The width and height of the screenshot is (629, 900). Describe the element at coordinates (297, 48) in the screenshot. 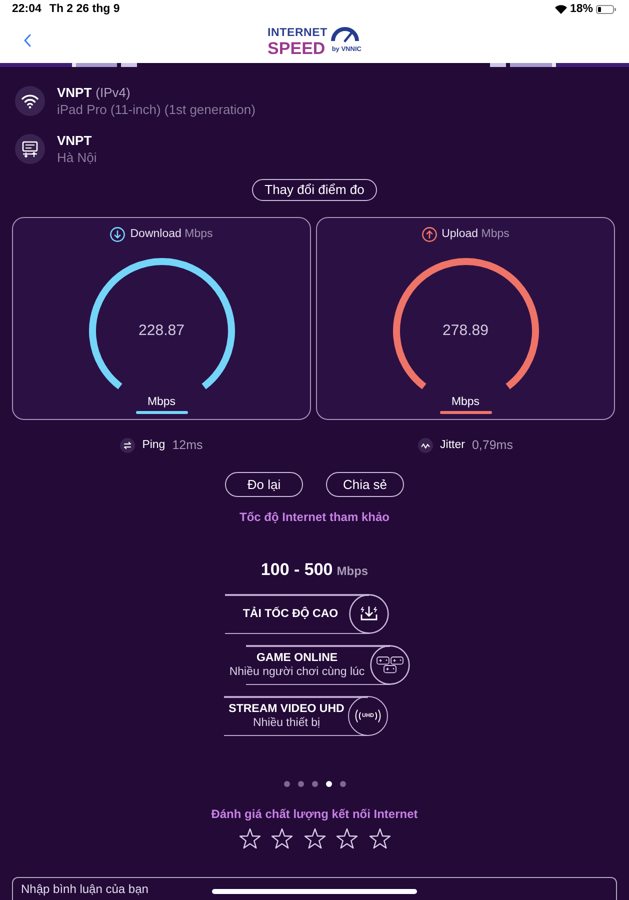

I see `logo-wordmark: SPEED` at that location.